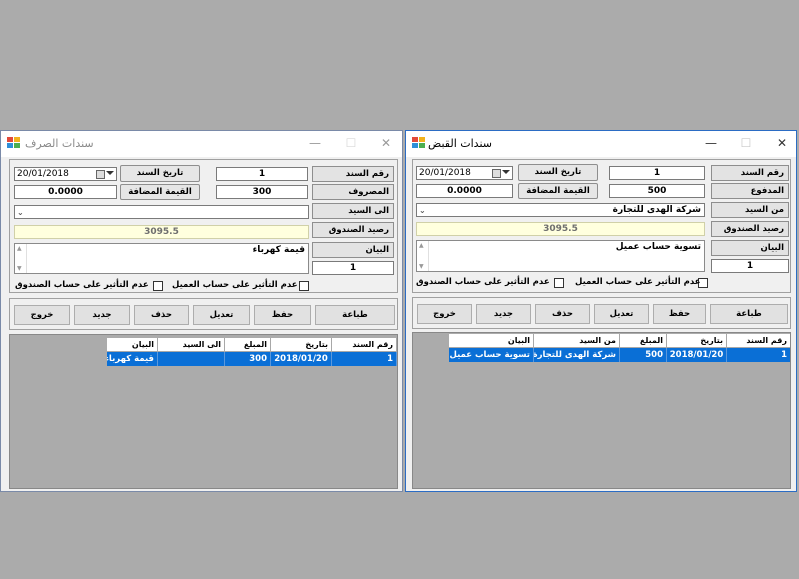 This screenshot has width=799, height=579. What do you see at coordinates (201, 144) in the screenshot?
I see `title-bar: سندات الصرف — ☐ ✕` at bounding box center [201, 144].